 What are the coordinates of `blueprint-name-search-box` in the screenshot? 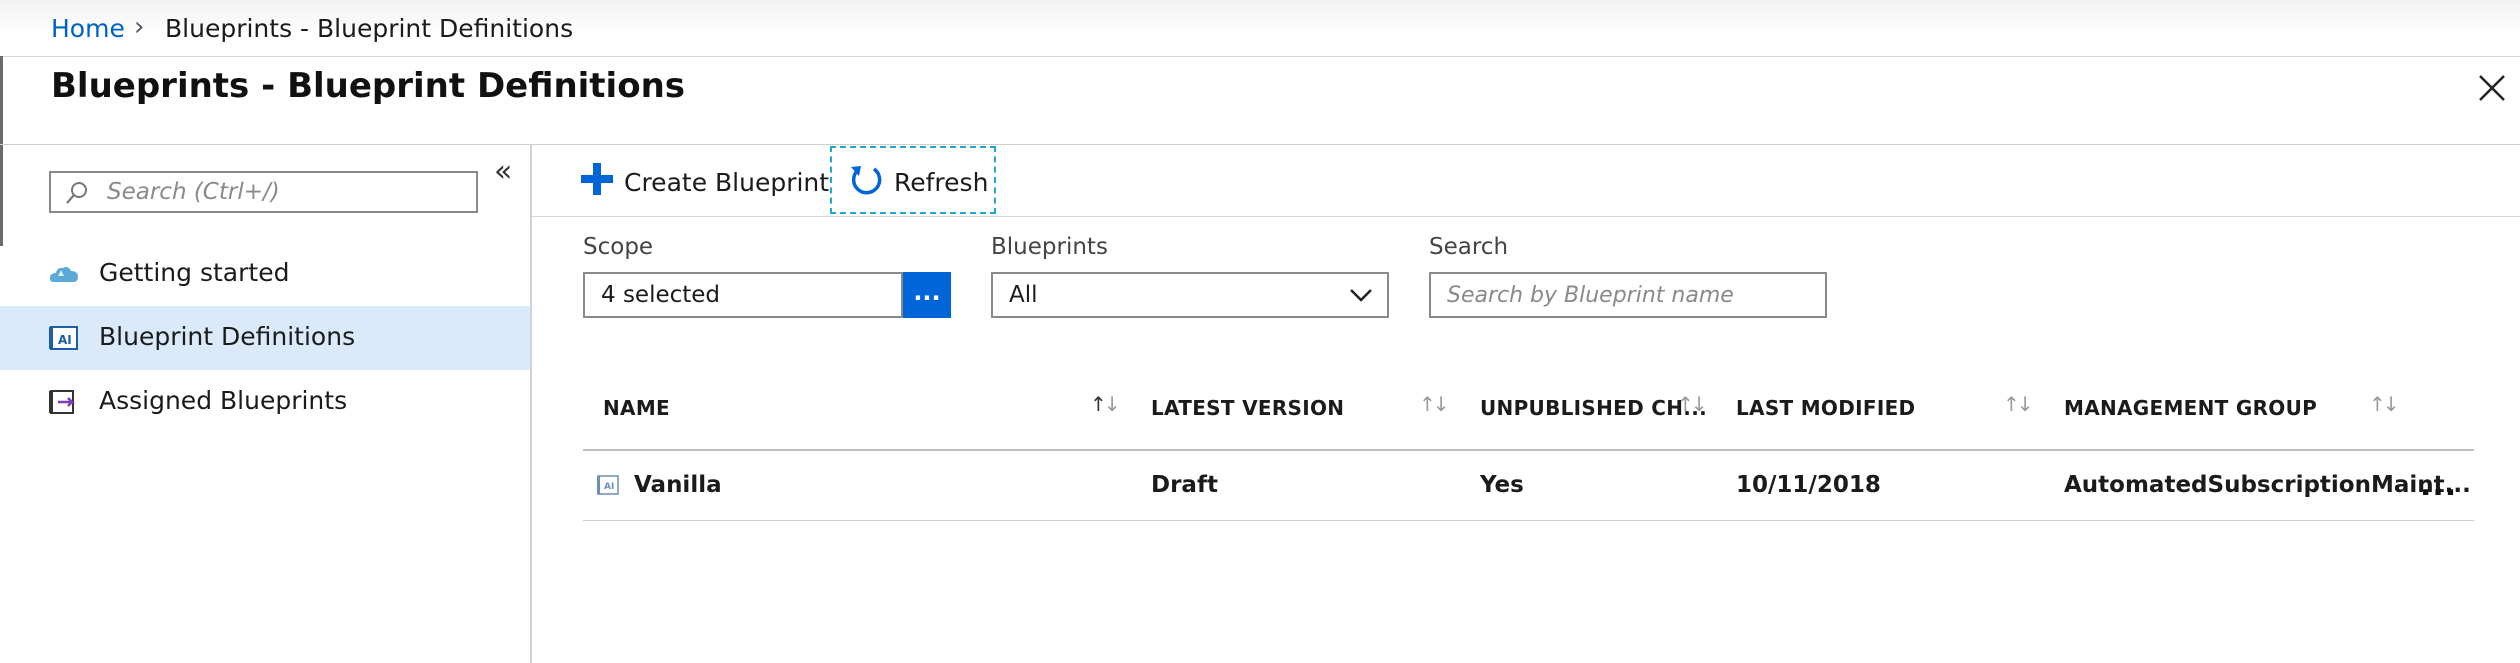 It's located at (1628, 295).